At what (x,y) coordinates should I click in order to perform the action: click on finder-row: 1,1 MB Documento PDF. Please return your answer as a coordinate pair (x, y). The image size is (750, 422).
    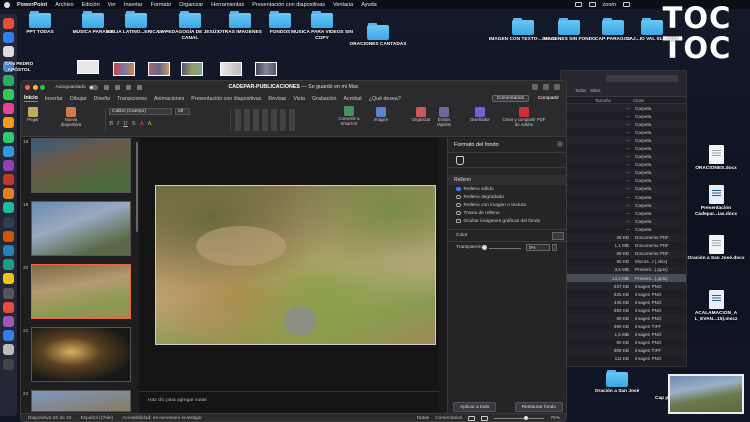
    Looking at the image, I should click on (623, 246).